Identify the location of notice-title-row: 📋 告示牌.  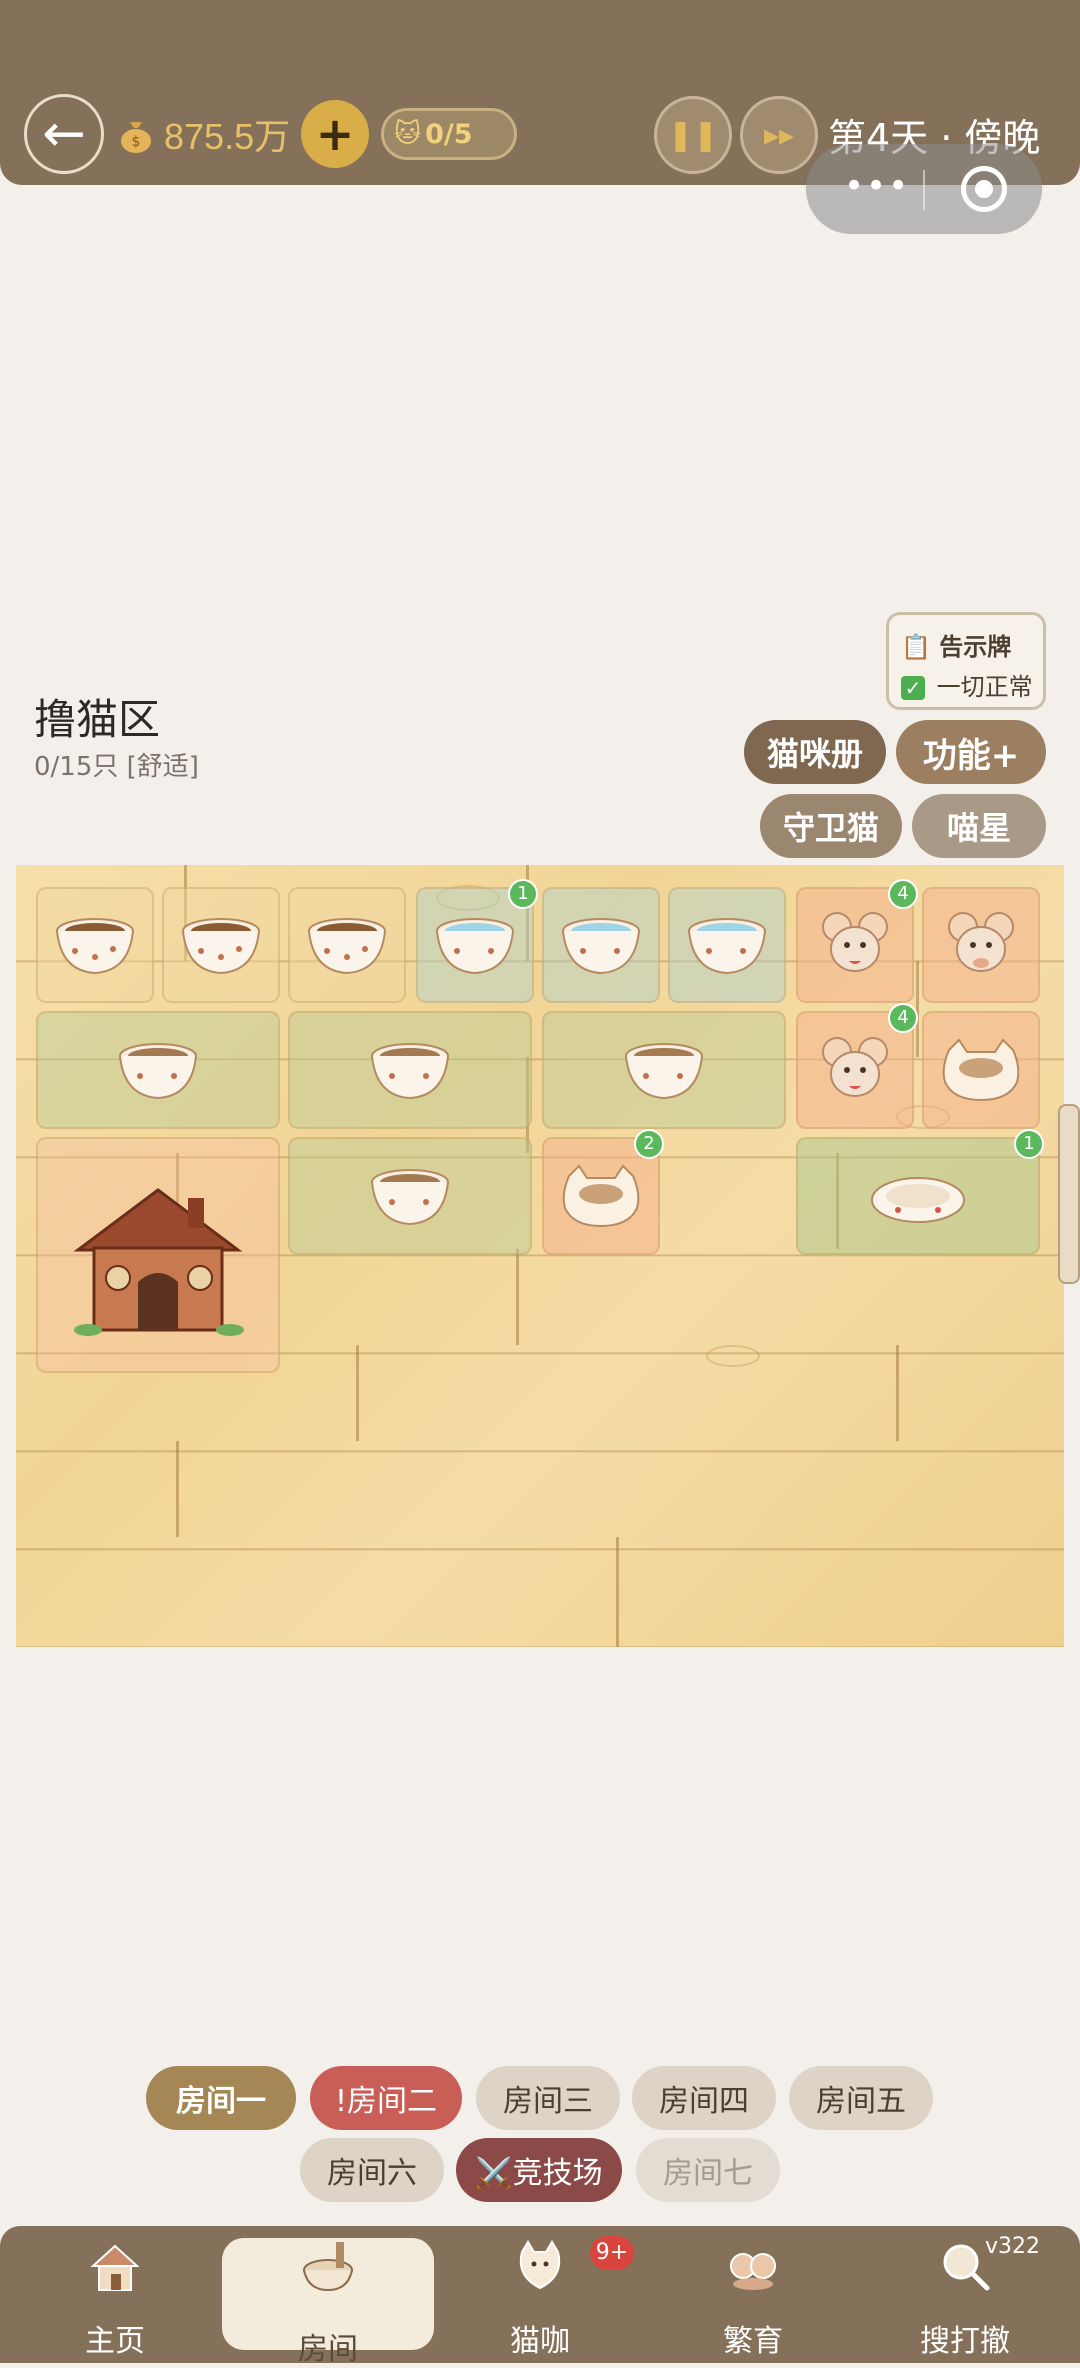
(956, 644).